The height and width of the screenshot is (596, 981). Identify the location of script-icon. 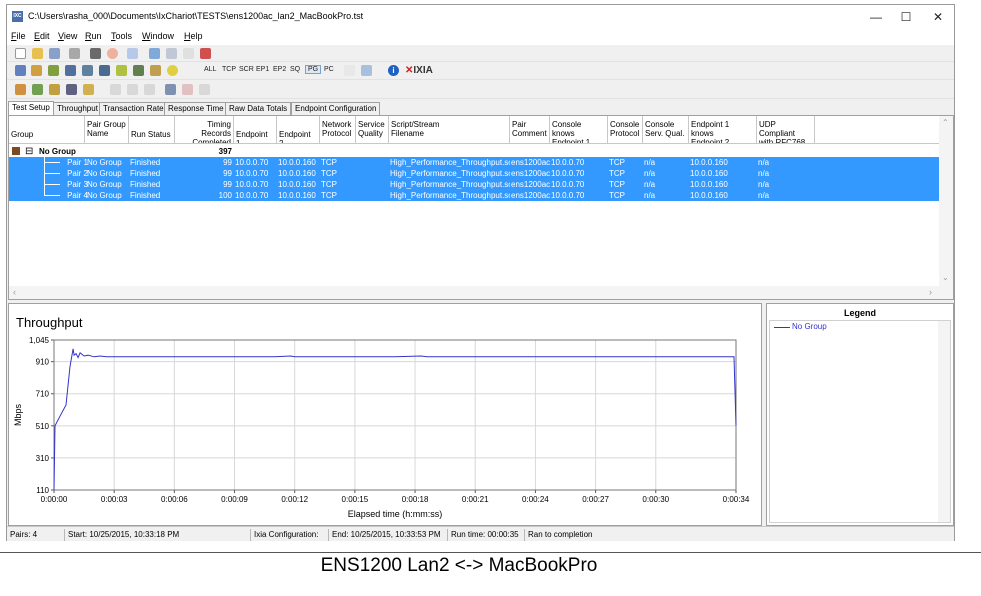
(104, 70).